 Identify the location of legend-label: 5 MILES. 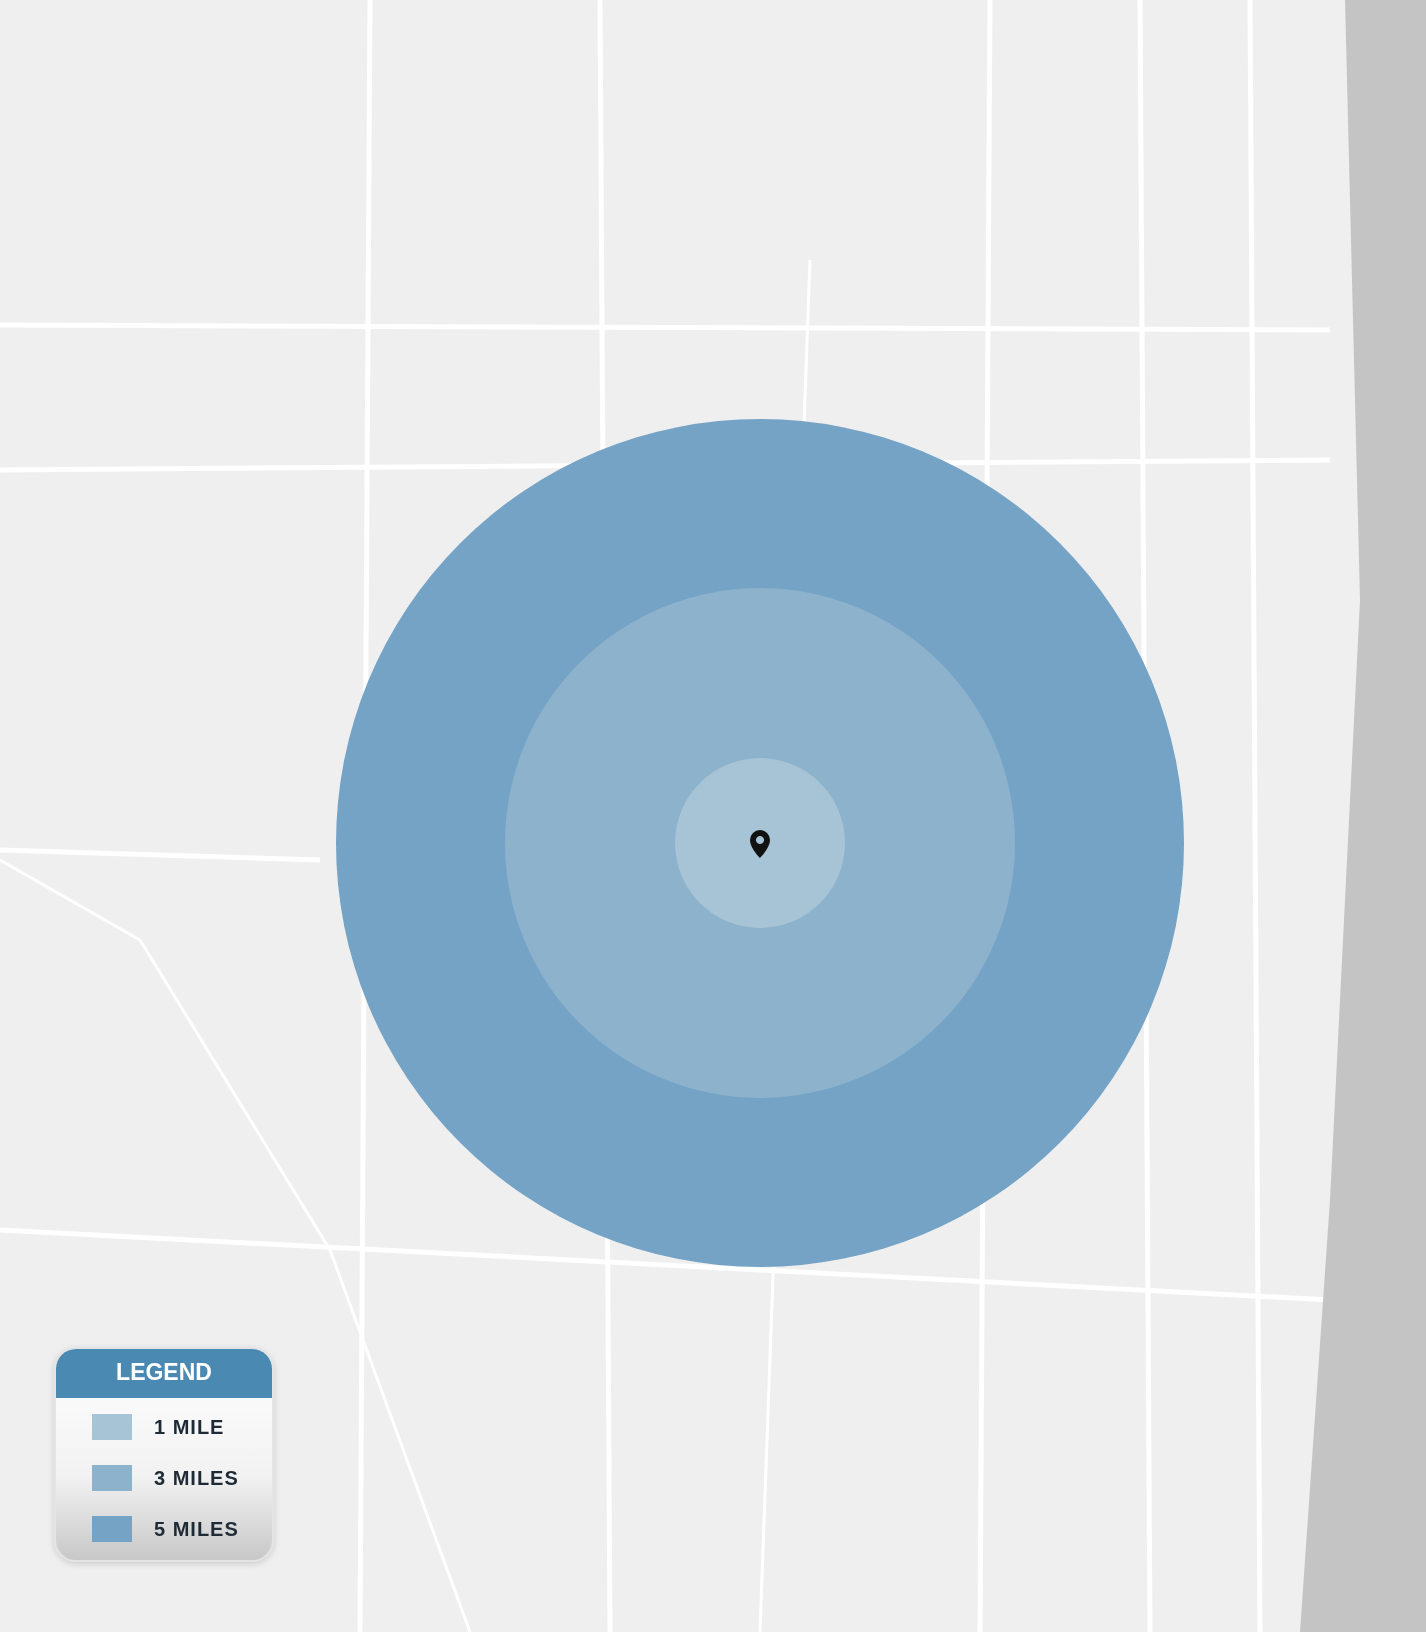
(196, 1529).